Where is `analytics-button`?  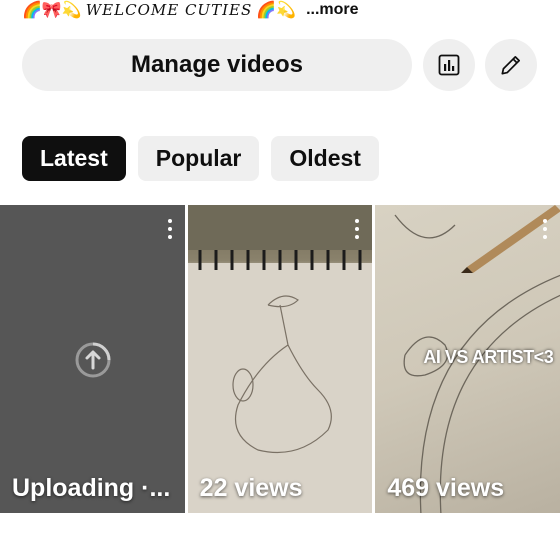
analytics-button is located at coordinates (449, 65).